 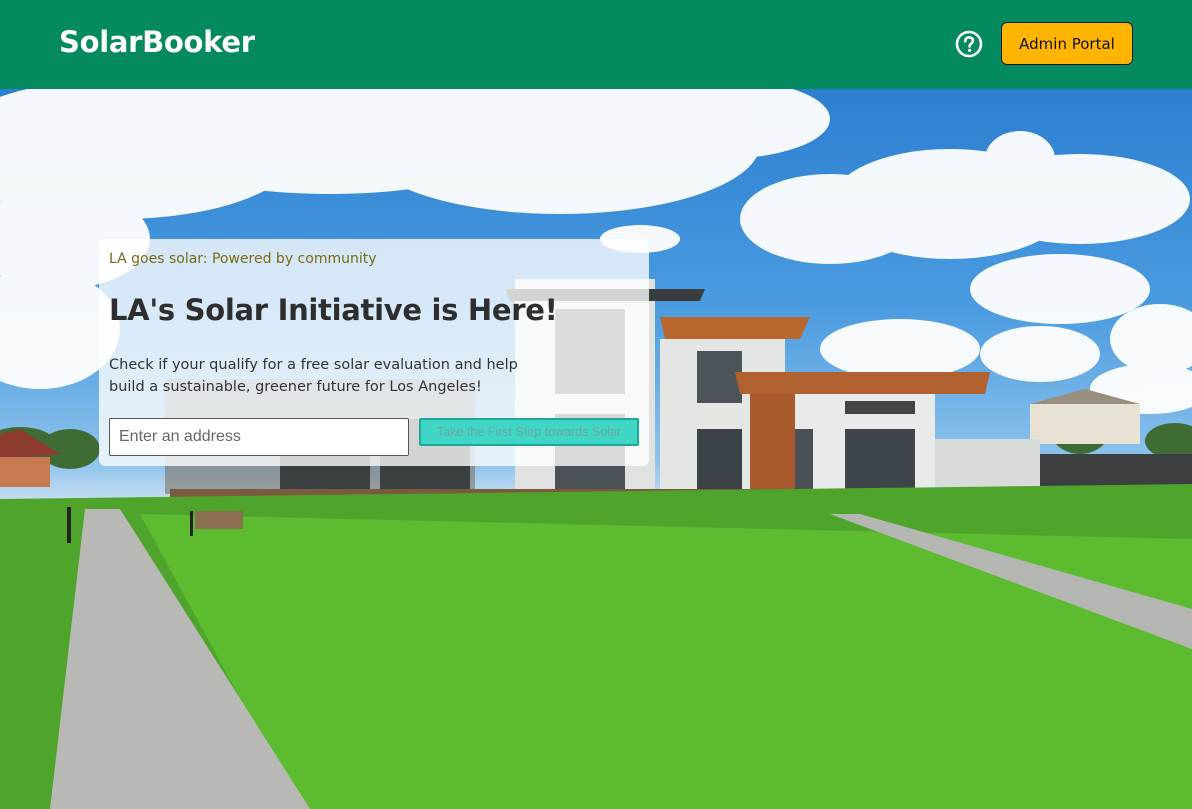 What do you see at coordinates (243, 259) in the screenshot?
I see `hero-tagline: LA goes solar: Powered by community` at bounding box center [243, 259].